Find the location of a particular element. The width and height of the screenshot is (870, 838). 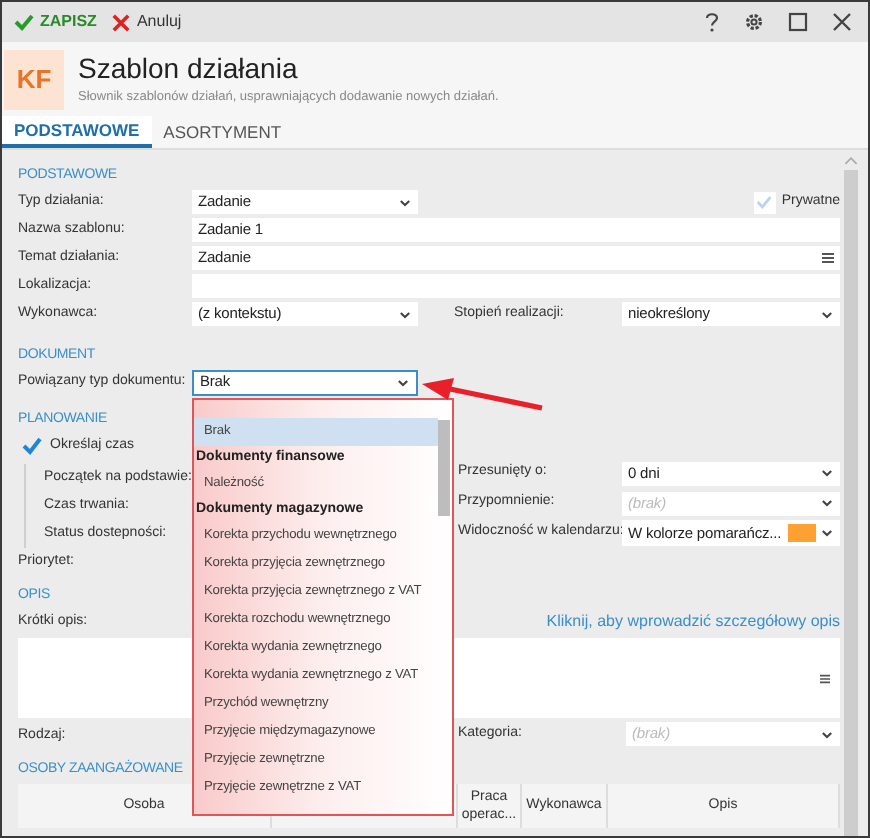

window-title: Szablon działania is located at coordinates (189, 67).